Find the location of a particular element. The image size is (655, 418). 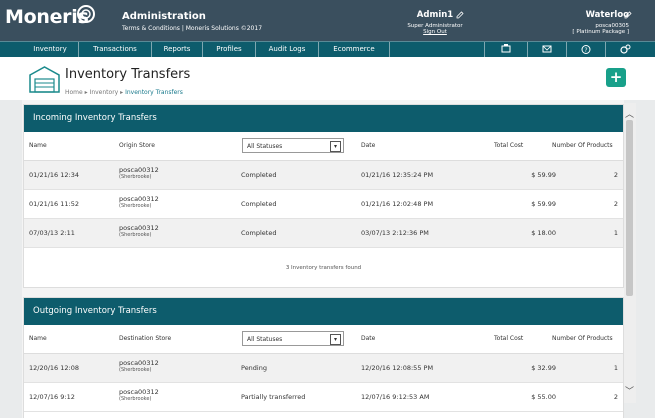

row-name: 01/21/16 11:52 is located at coordinates (54, 204).